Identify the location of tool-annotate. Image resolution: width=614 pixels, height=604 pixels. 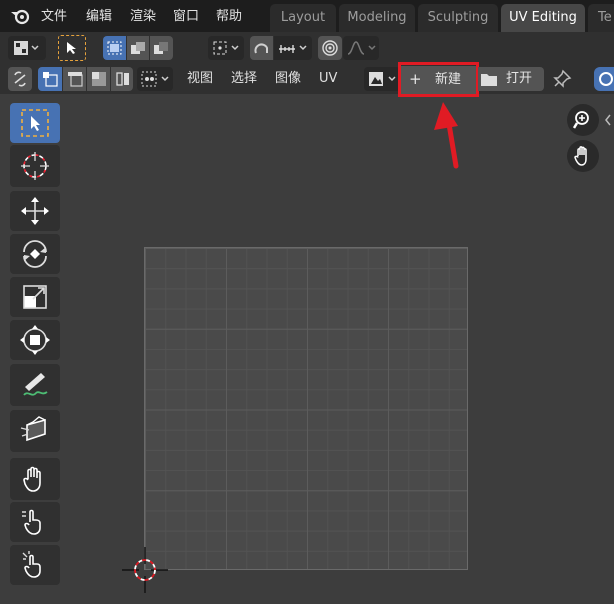
(35, 385).